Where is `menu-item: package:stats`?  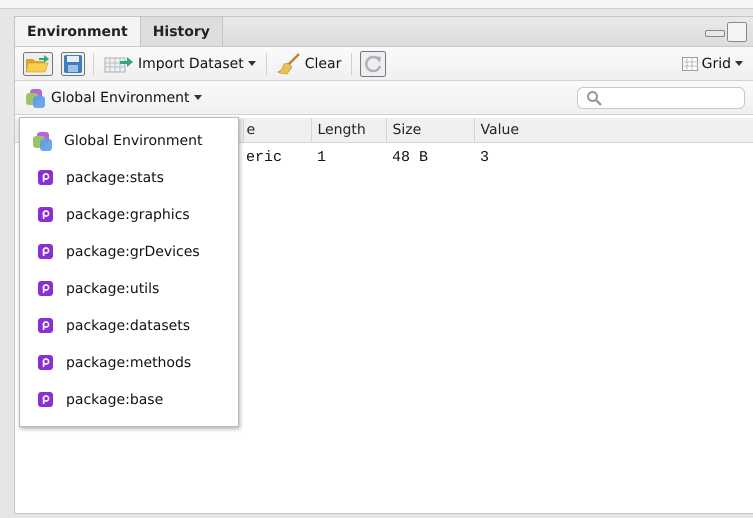 menu-item: package:stats is located at coordinates (129, 177).